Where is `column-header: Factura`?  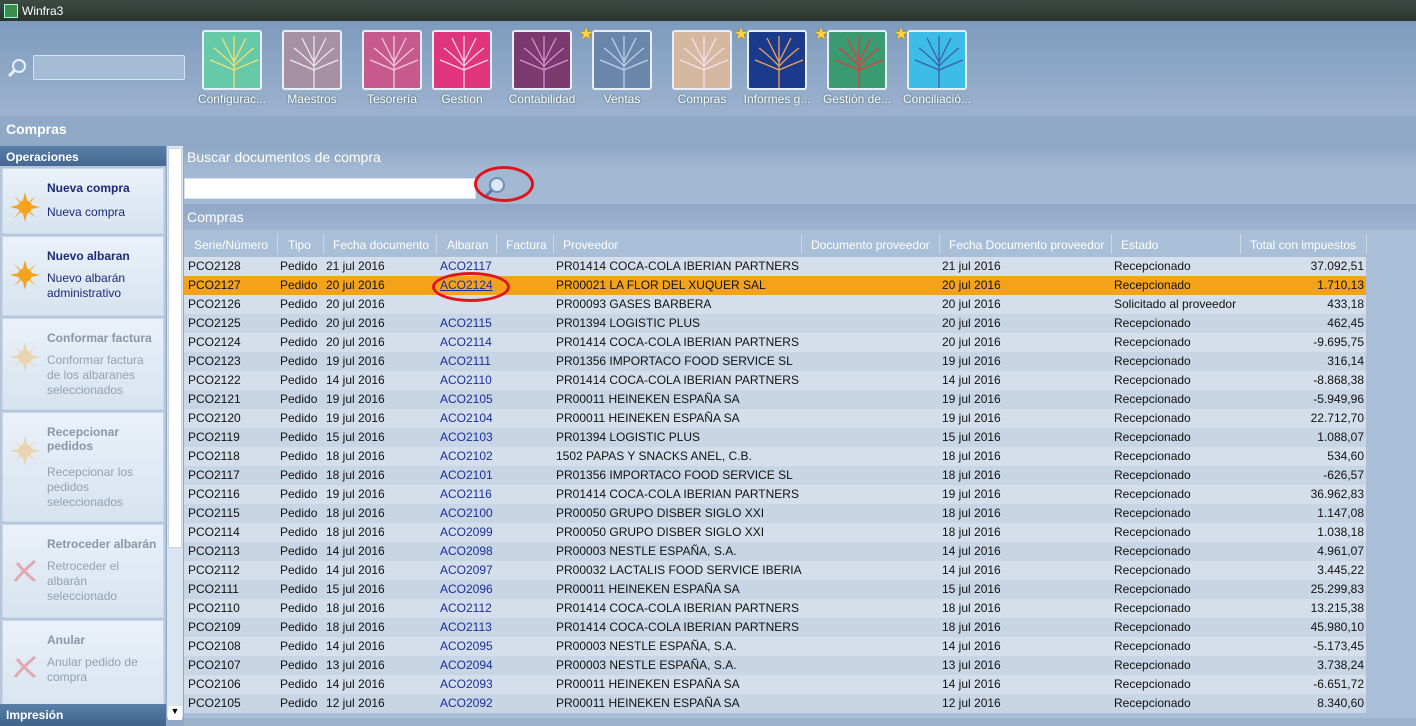
column-header: Factura is located at coordinates (526, 244).